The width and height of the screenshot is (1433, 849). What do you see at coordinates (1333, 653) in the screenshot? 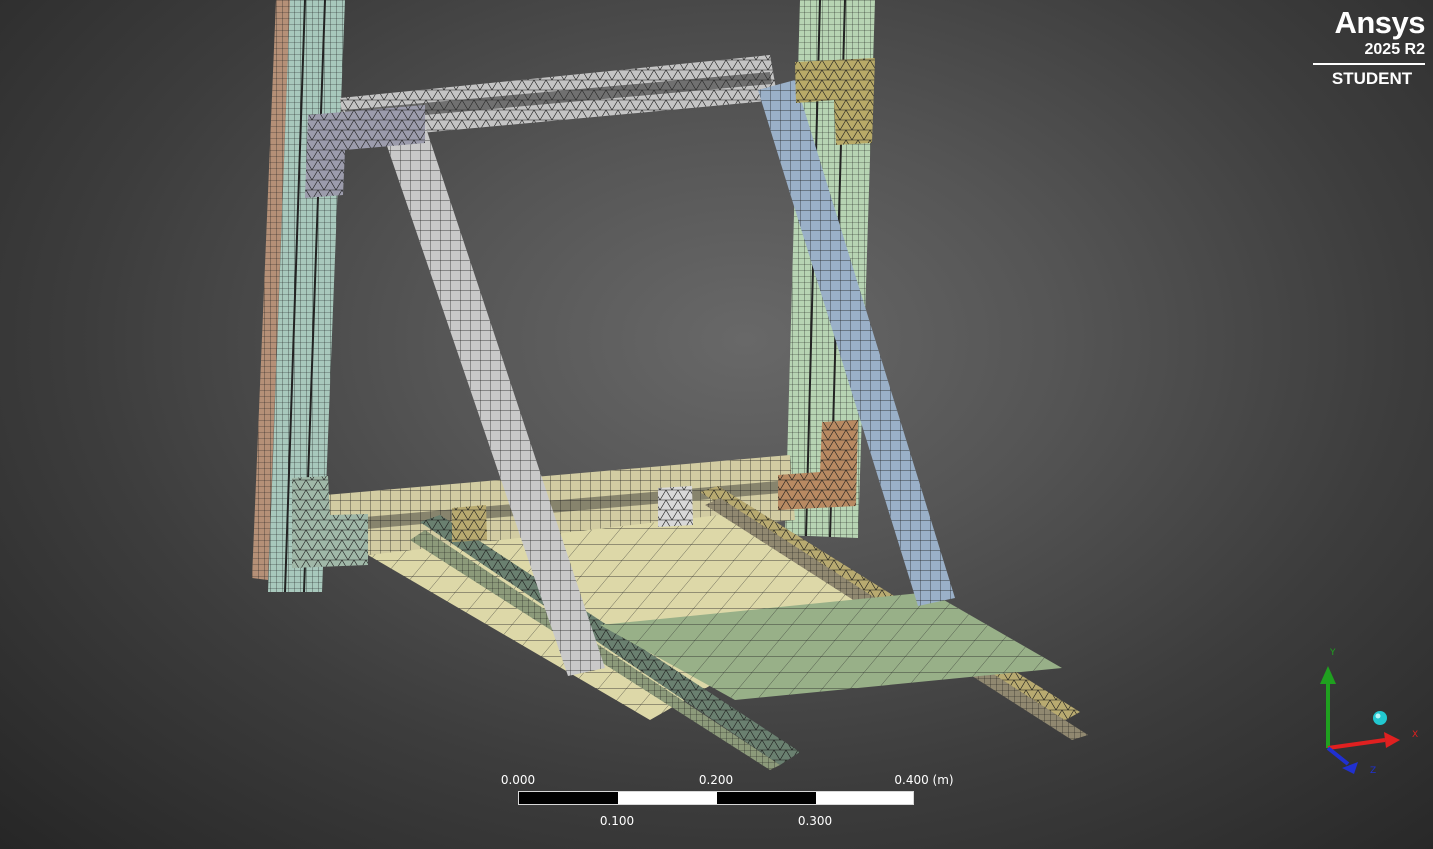
I see `y-axis-label: Y` at bounding box center [1333, 653].